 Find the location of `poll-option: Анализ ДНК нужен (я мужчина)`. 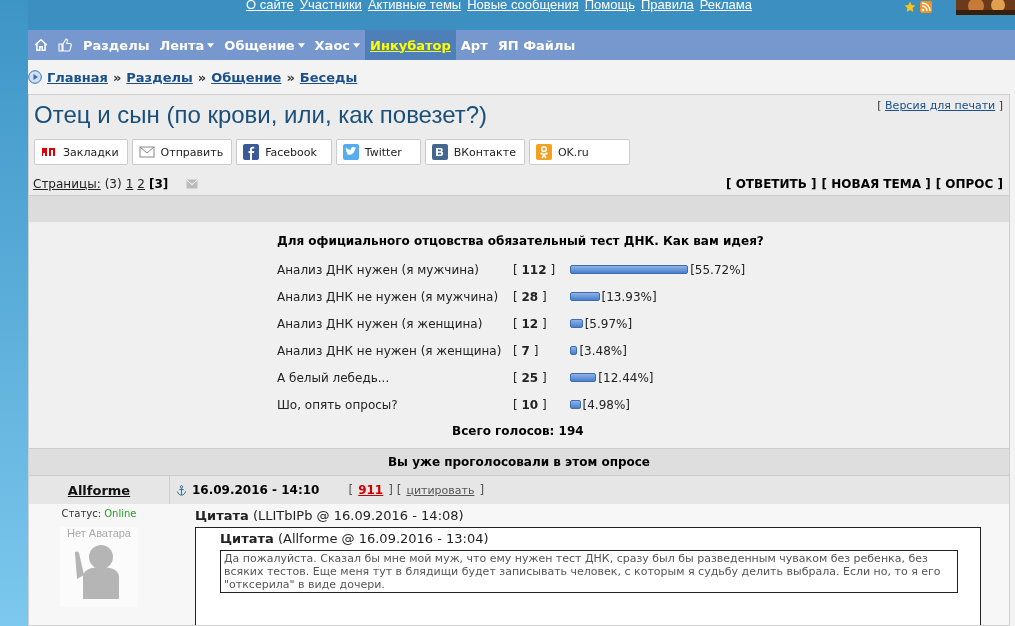

poll-option: Анализ ДНК нужен (я мужчина) is located at coordinates (395, 269).